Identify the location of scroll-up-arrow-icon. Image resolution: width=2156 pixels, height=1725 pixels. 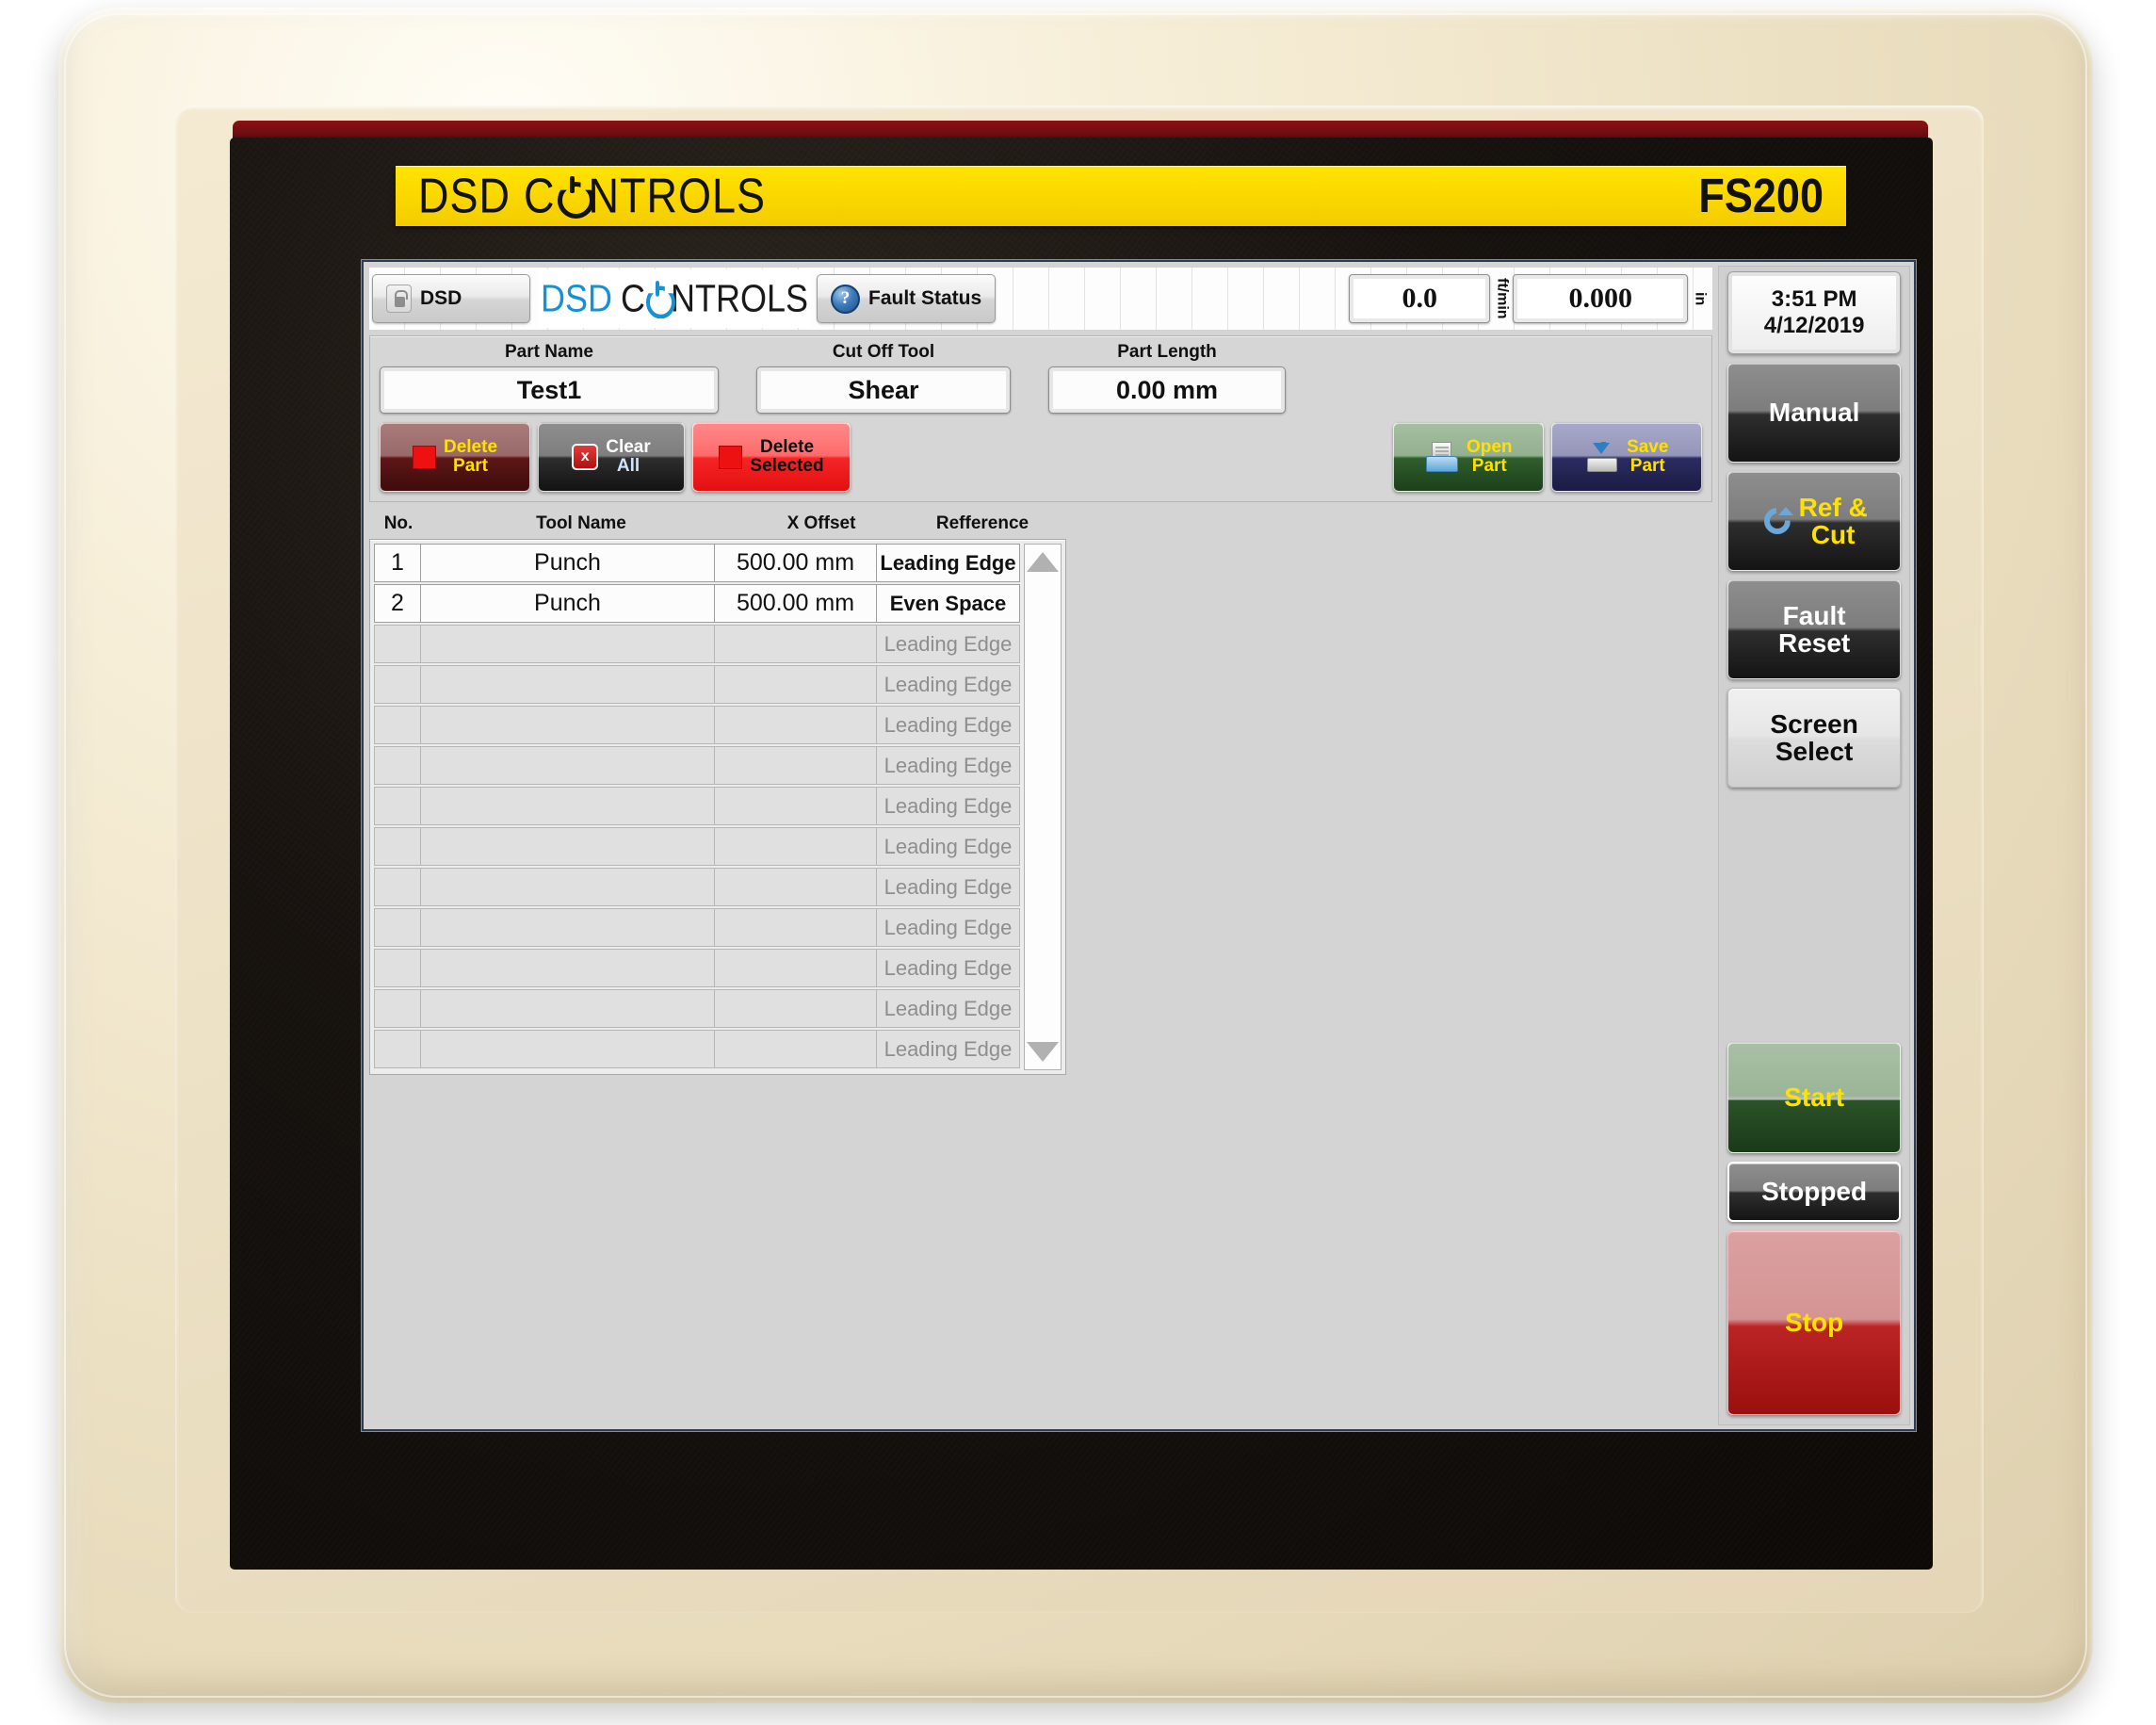
(1043, 562).